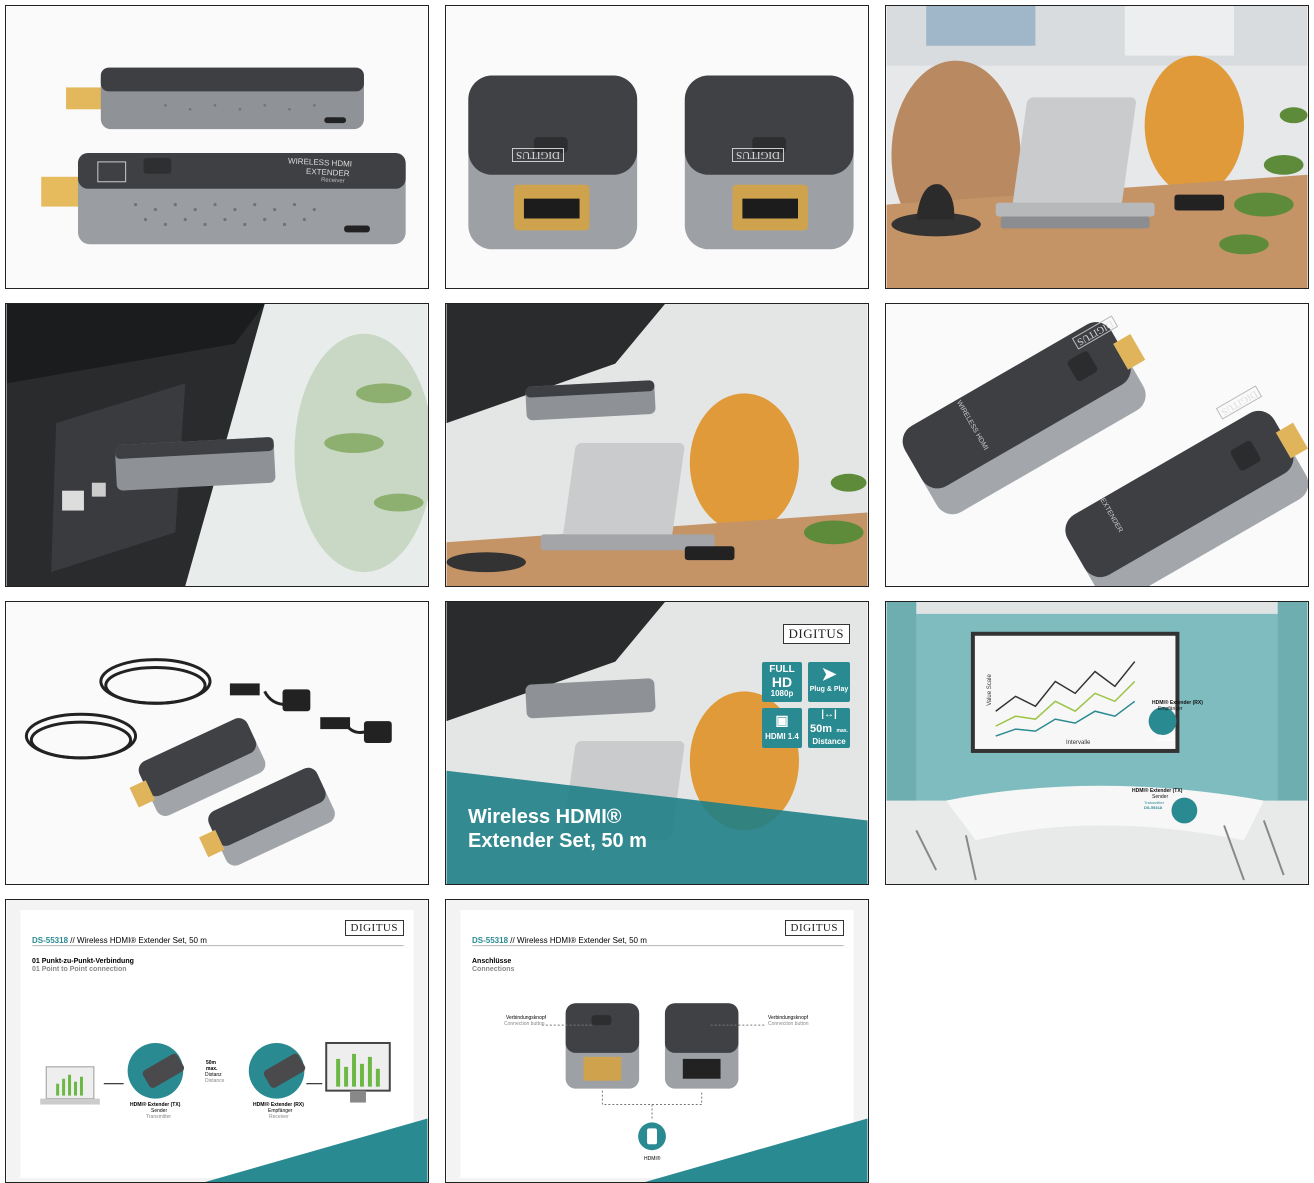 The height and width of the screenshot is (1183, 1314). What do you see at coordinates (159, 1117) in the screenshot?
I see `tx-sub2: Transmitter` at bounding box center [159, 1117].